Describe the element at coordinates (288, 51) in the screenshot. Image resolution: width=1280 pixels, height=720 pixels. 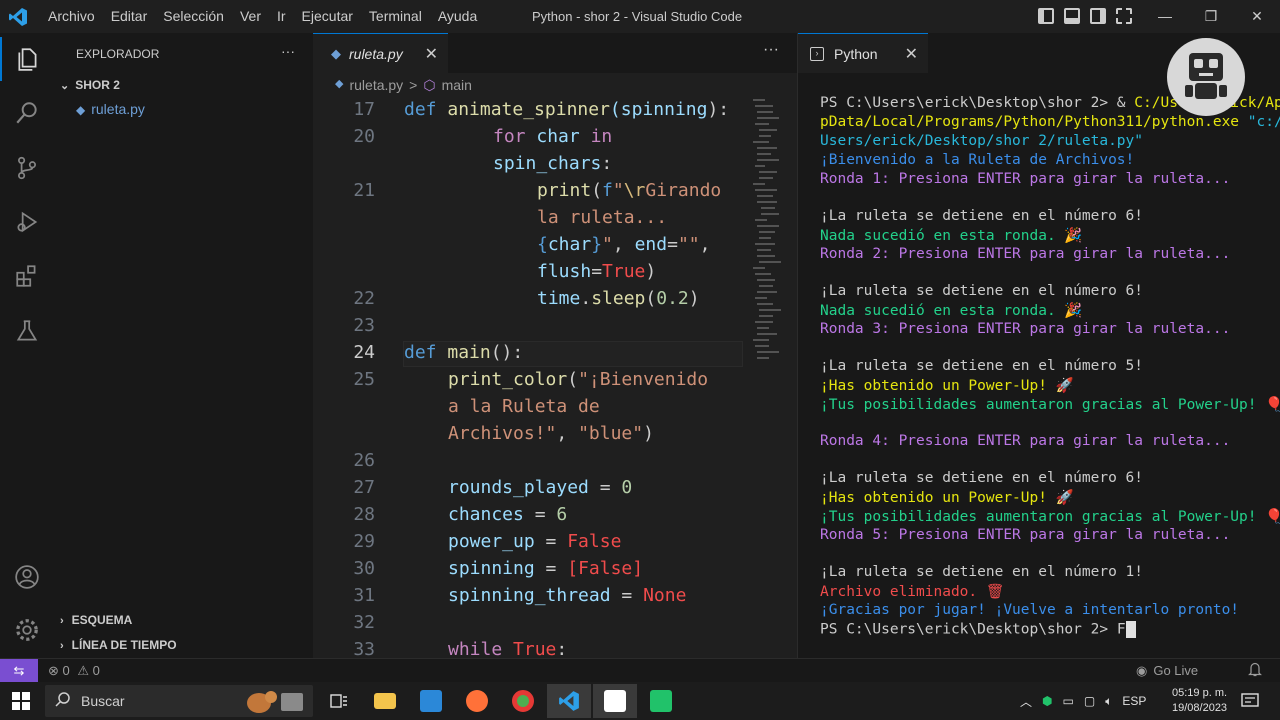
I see `explorer-more-actions-button: ···` at that location.